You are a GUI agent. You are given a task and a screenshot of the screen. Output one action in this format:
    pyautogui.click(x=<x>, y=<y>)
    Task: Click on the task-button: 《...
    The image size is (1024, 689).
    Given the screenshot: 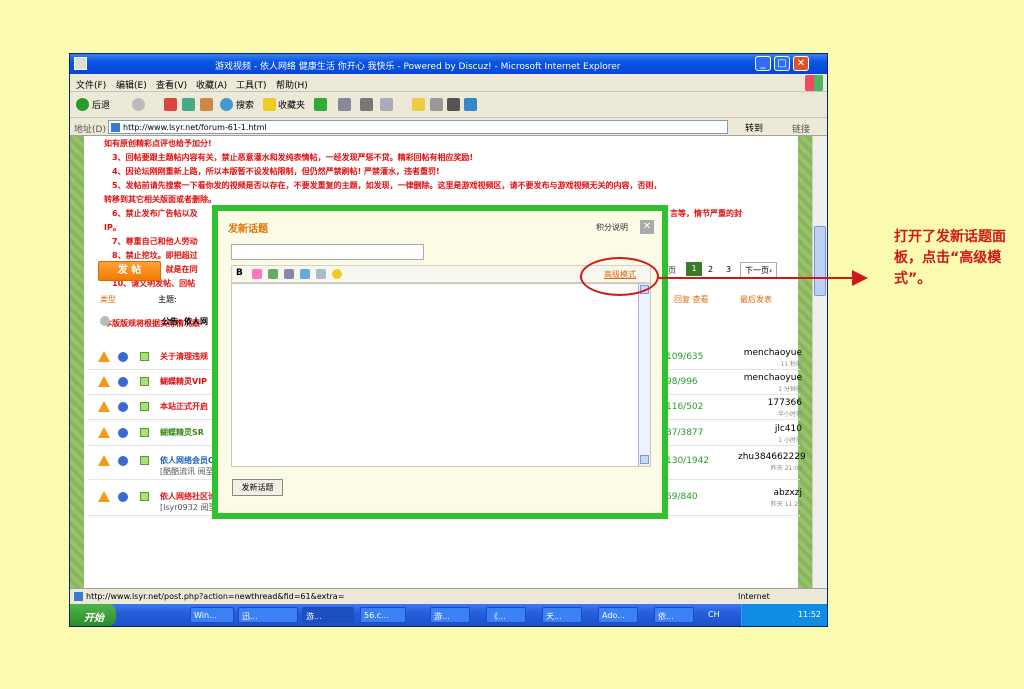 What is the action you would take?
    pyautogui.click(x=506, y=615)
    